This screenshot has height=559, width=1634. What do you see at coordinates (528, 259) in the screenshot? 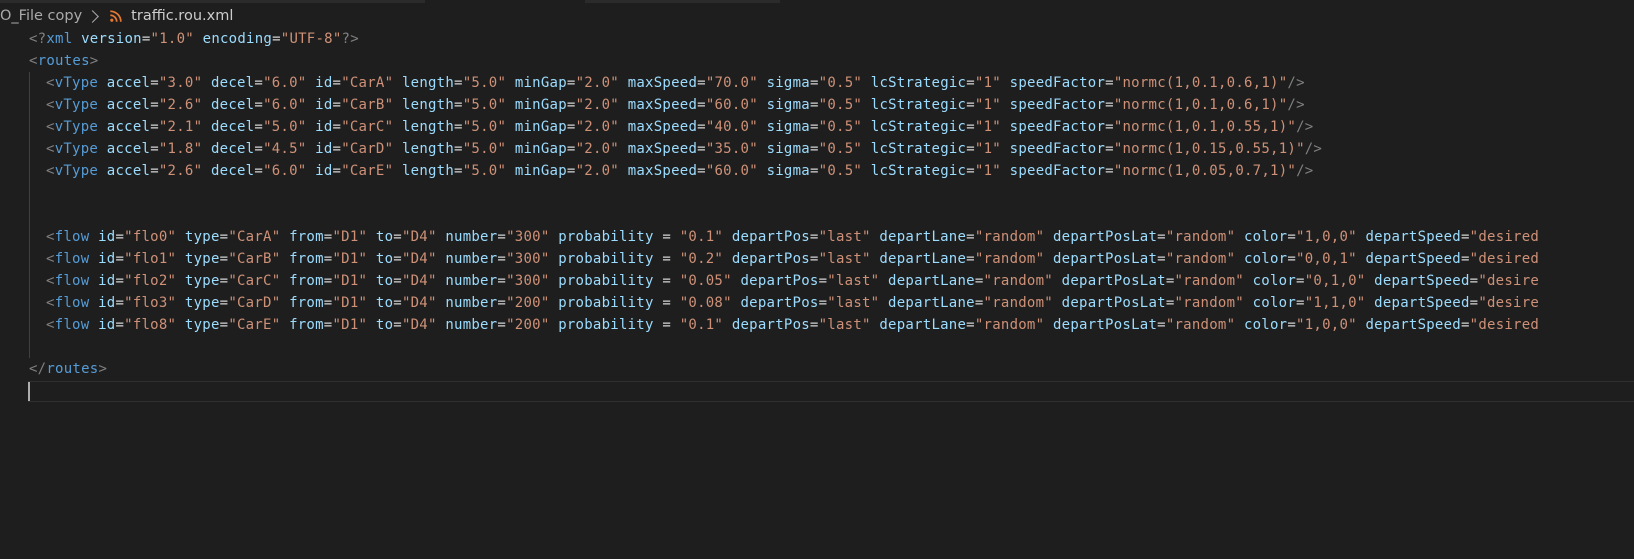
I see `xml-string: "300"` at bounding box center [528, 259].